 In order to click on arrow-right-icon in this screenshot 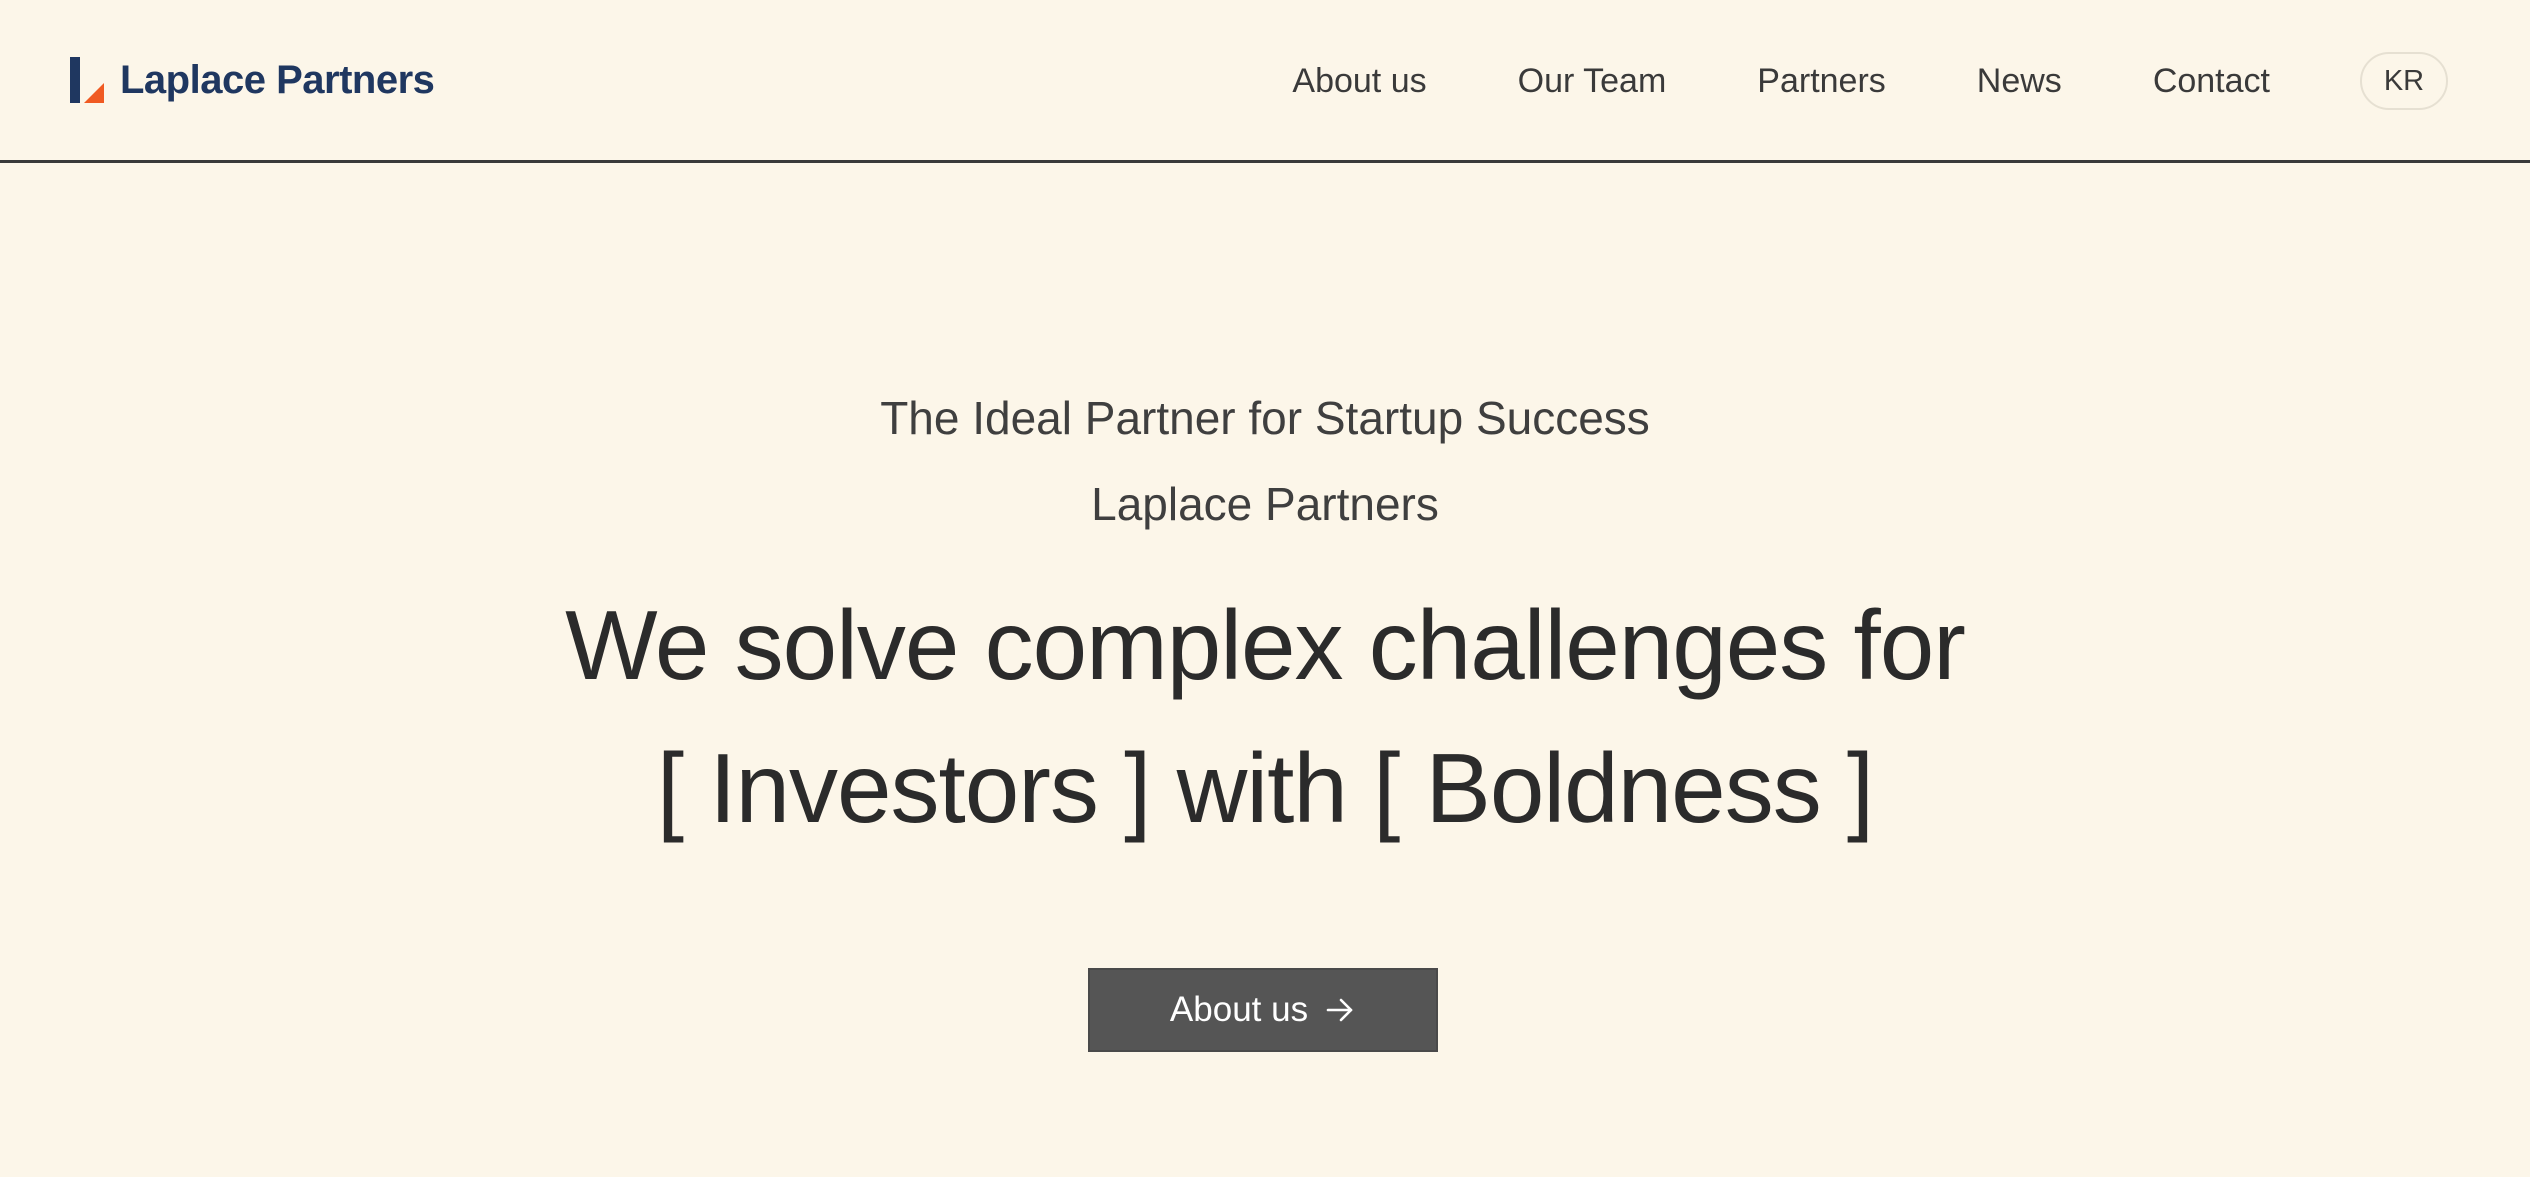, I will do `click(1339, 1010)`.